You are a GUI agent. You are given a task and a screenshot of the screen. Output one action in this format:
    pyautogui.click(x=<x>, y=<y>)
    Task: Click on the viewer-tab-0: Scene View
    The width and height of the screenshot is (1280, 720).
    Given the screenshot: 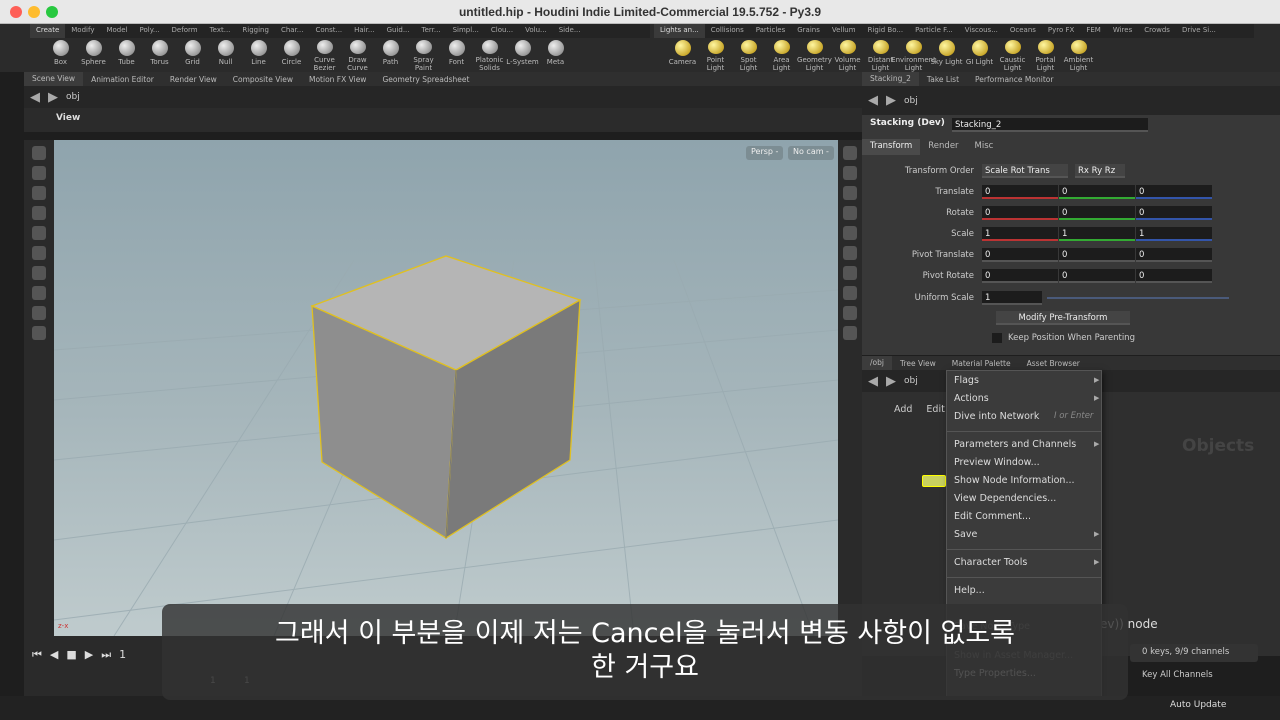 What is the action you would take?
    pyautogui.click(x=54, y=79)
    